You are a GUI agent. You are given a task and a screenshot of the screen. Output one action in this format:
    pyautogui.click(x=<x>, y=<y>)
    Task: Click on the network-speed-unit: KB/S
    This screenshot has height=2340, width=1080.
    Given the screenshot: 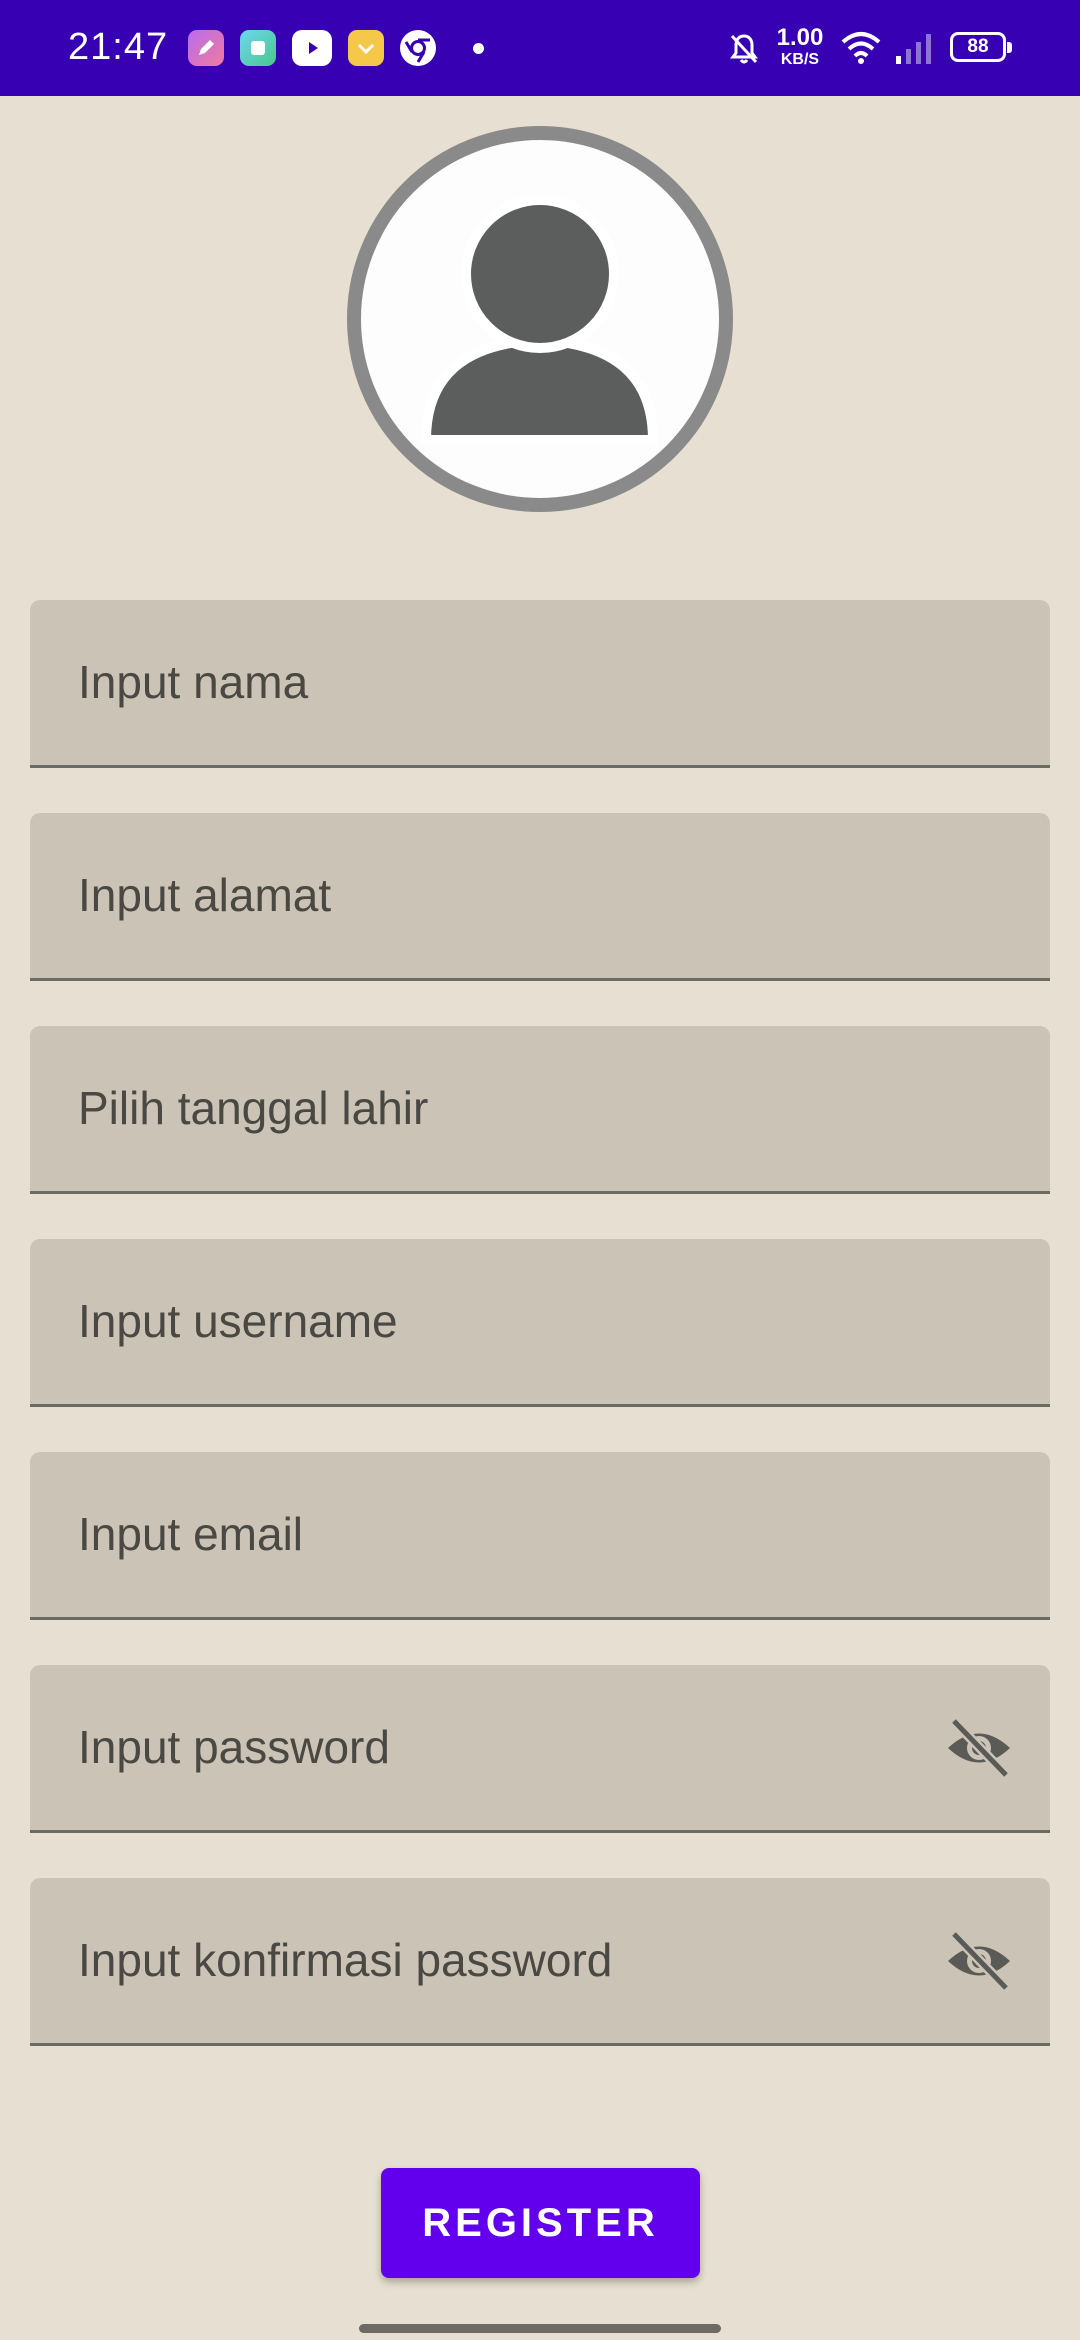 What is the action you would take?
    pyautogui.click(x=800, y=59)
    